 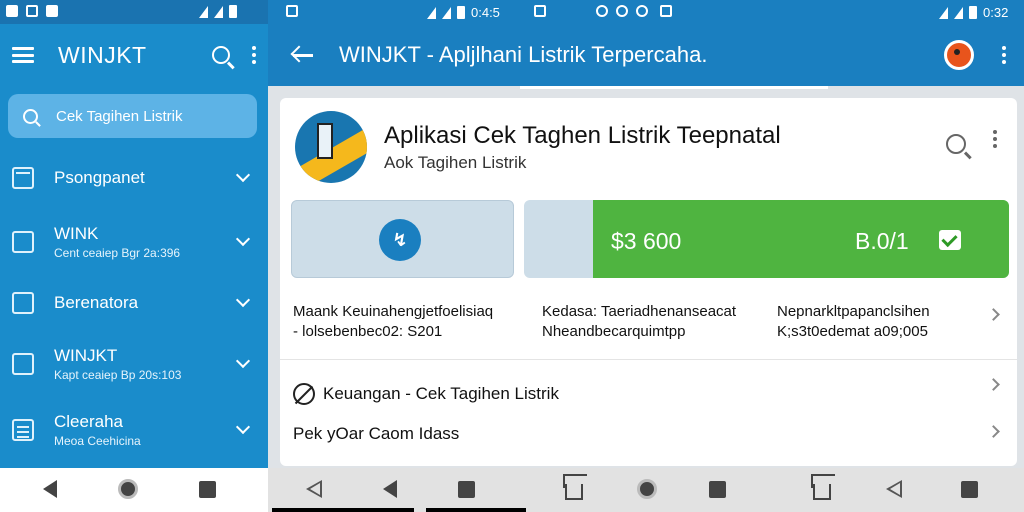 What do you see at coordinates (950, 240) in the screenshot?
I see `check-icon` at bounding box center [950, 240].